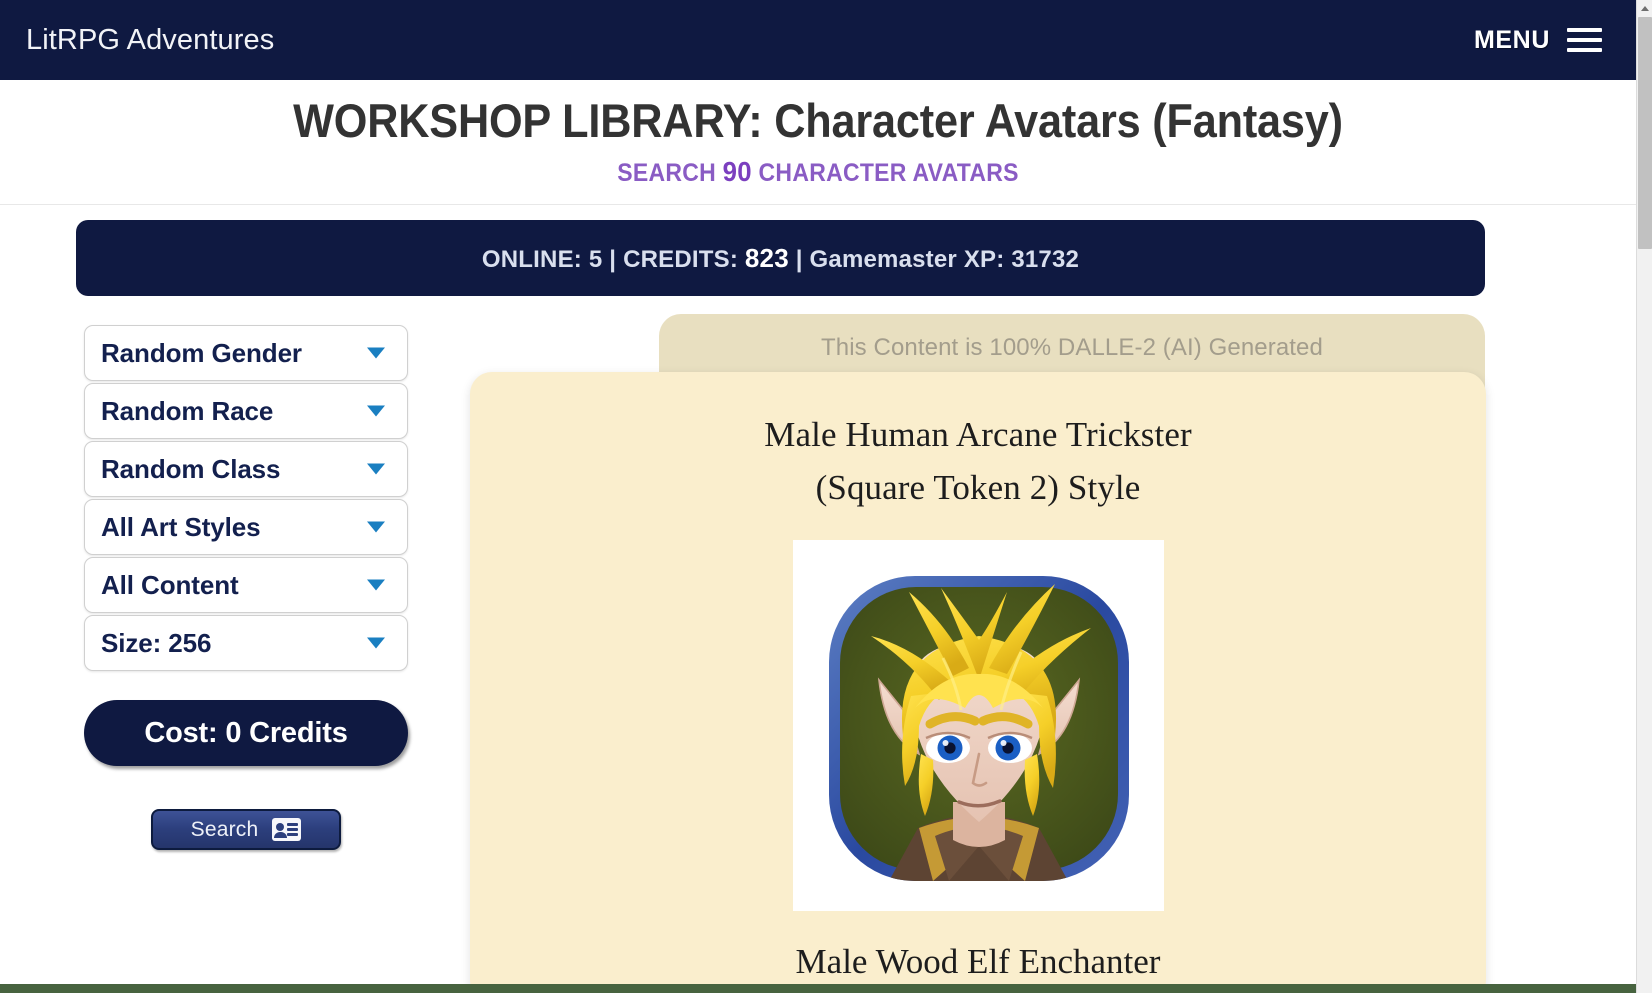  I want to click on avatar-count: 90, so click(737, 171).